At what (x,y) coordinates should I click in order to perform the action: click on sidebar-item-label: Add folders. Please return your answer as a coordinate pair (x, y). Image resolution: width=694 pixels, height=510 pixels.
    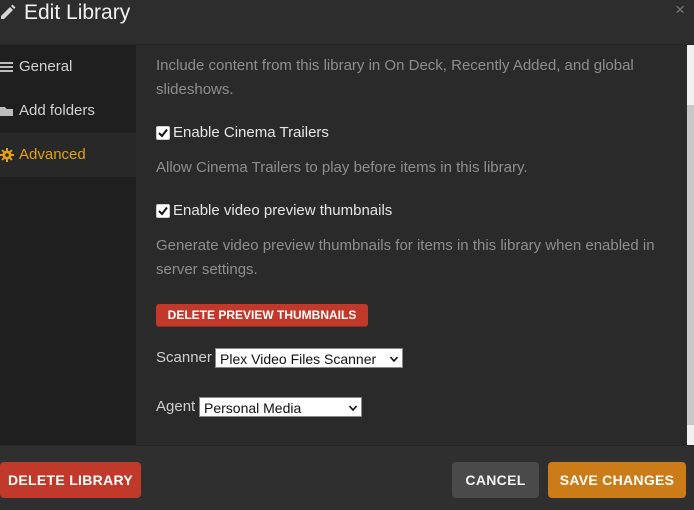
    Looking at the image, I should click on (57, 110).